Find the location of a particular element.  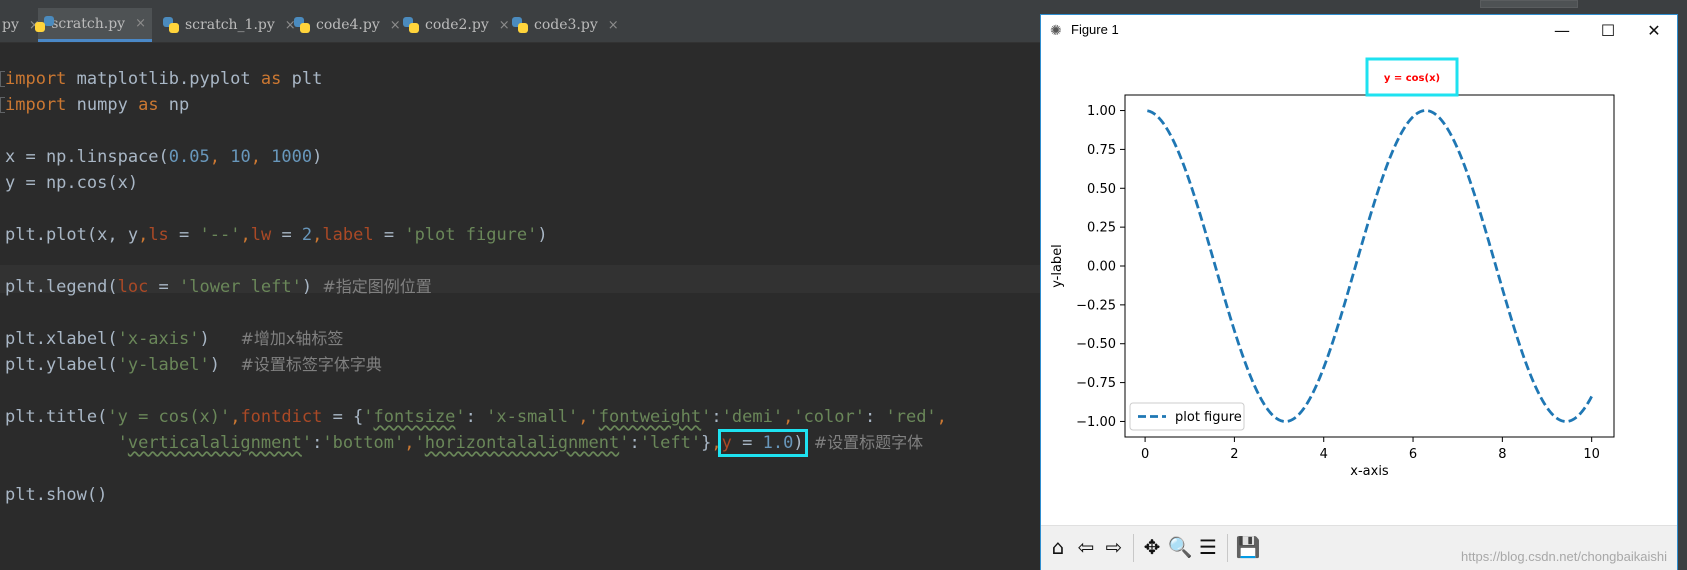

code-token: = is located at coordinates (389, 235).